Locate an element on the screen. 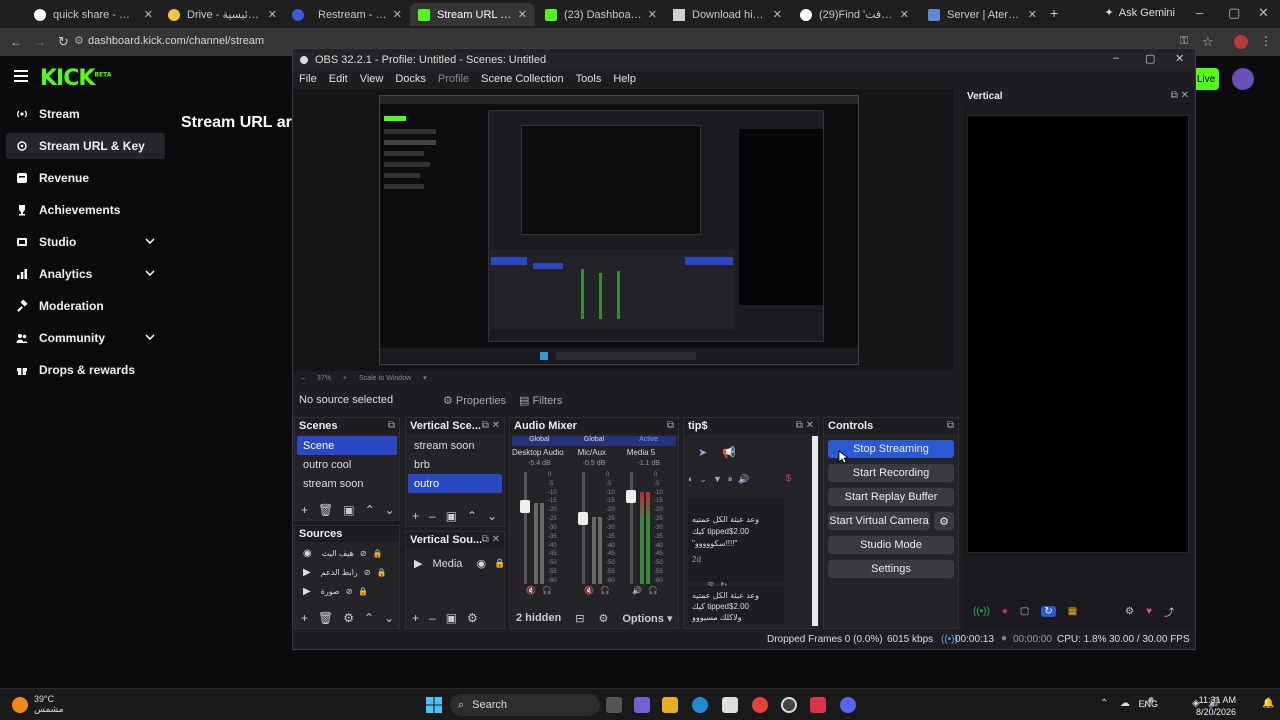  kick-logo: KICKBETA is located at coordinates (75, 78).